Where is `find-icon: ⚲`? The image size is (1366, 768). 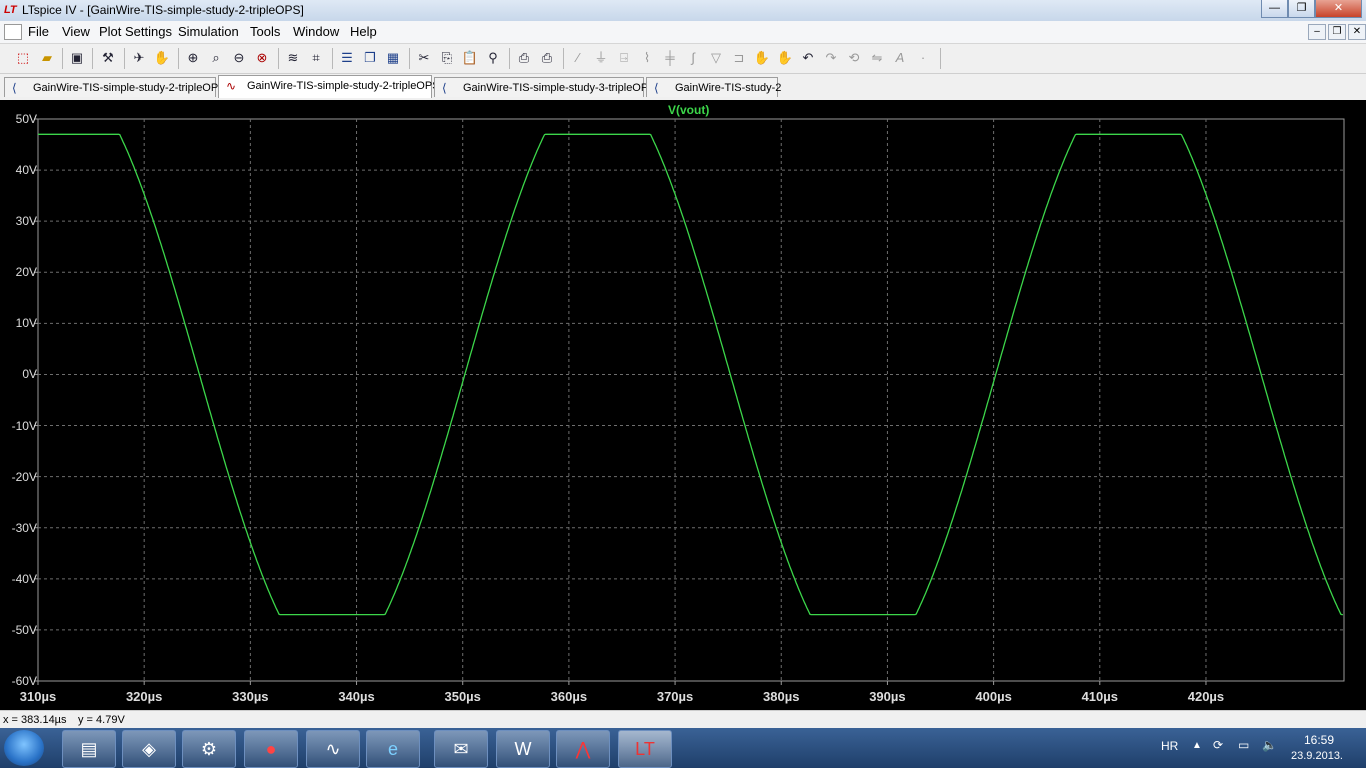
find-icon: ⚲ is located at coordinates (493, 58).